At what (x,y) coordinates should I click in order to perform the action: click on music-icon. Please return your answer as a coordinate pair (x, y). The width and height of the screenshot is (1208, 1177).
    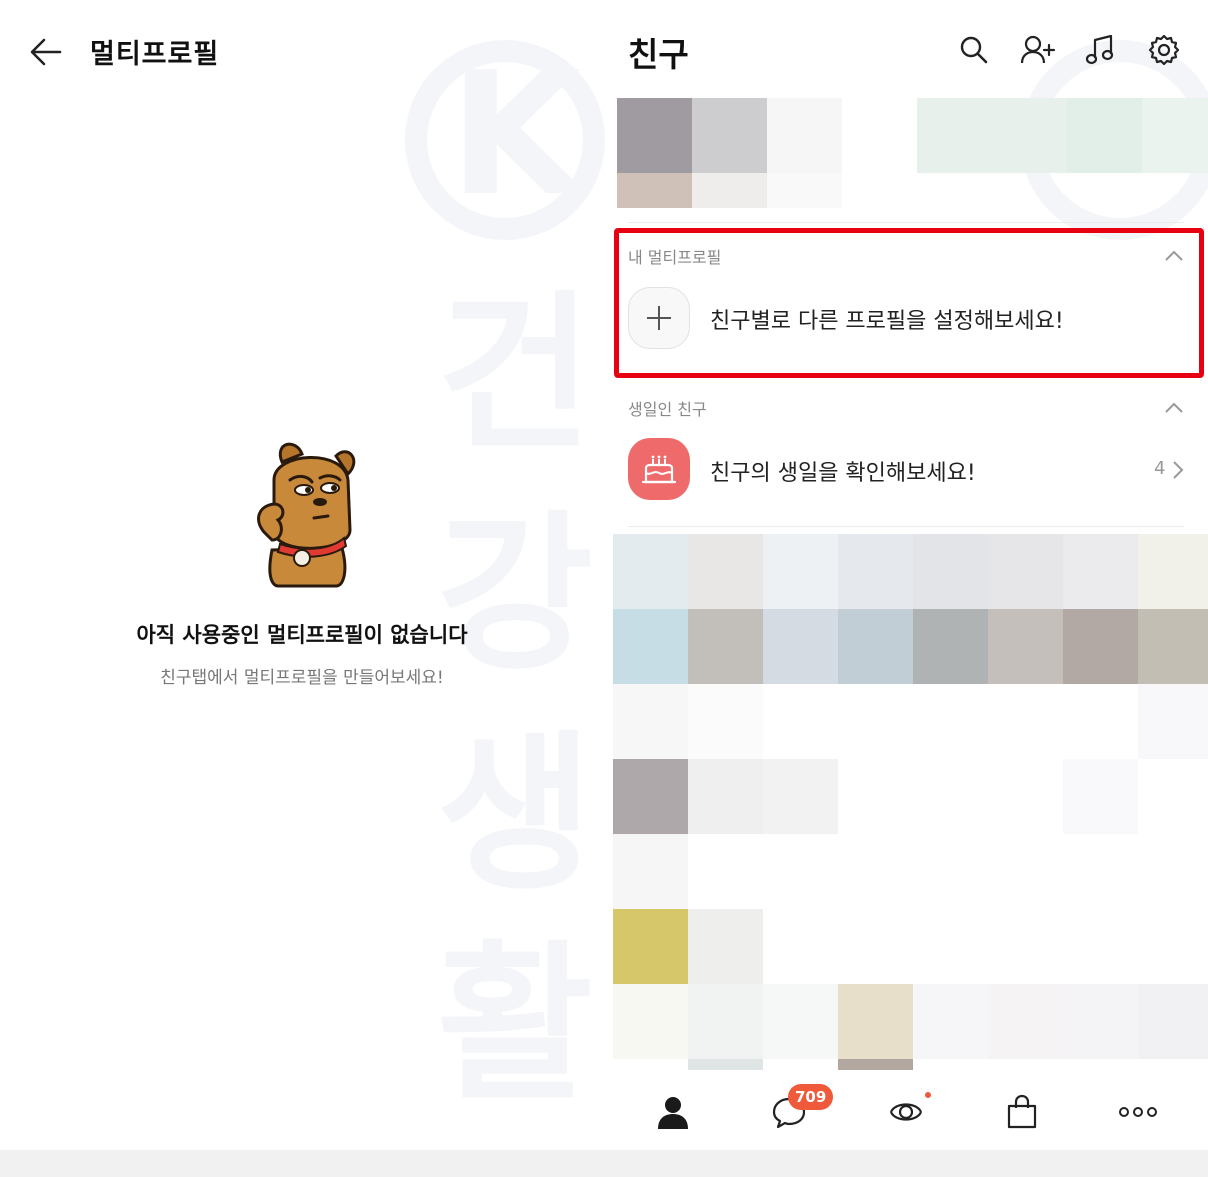
    Looking at the image, I should click on (1099, 49).